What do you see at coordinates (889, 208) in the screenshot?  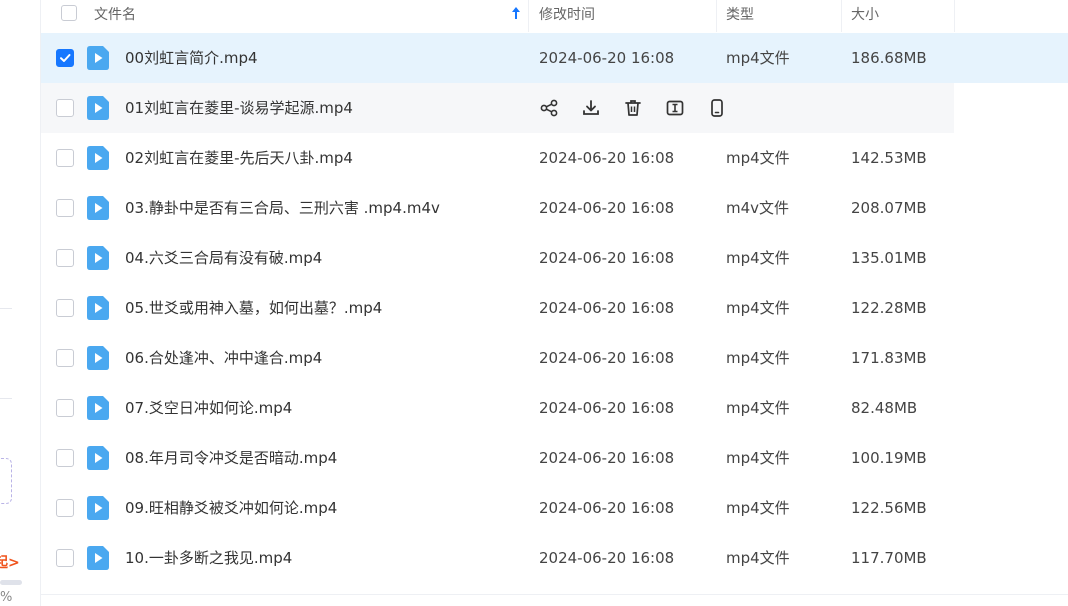 I see `file-size: 208.07MB` at bounding box center [889, 208].